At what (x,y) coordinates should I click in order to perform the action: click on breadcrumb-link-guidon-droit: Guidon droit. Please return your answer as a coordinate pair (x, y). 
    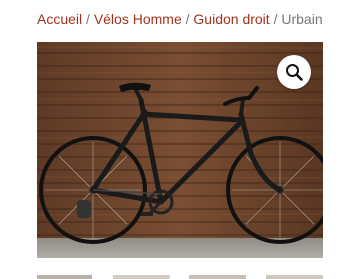
    Looking at the image, I should click on (231, 19).